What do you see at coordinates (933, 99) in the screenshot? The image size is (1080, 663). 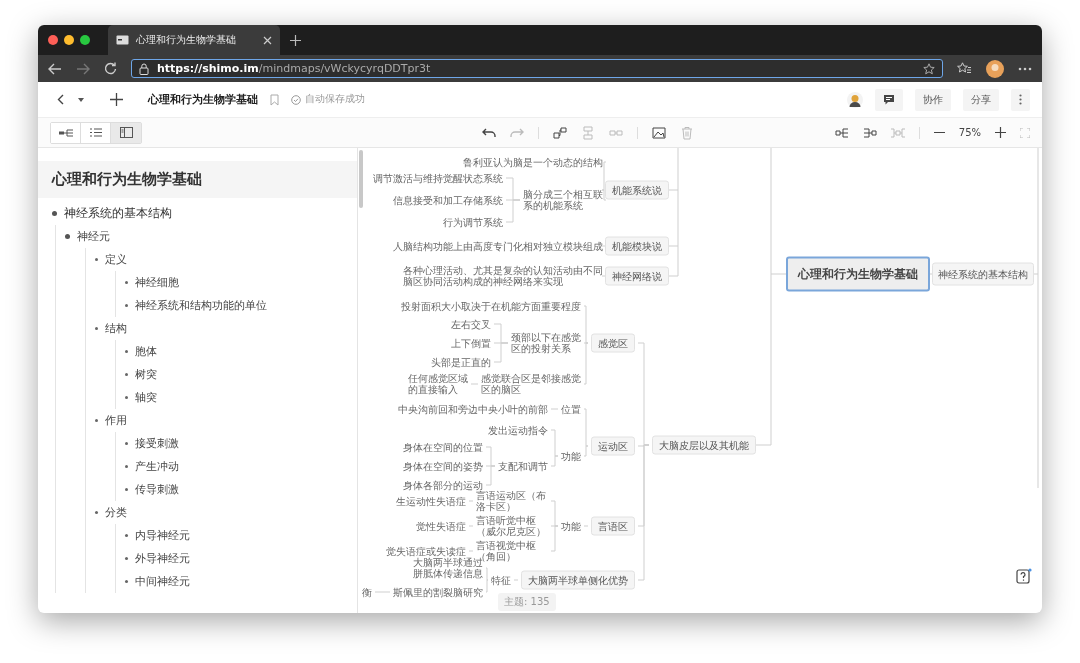 I see `header-button: 协作` at bounding box center [933, 99].